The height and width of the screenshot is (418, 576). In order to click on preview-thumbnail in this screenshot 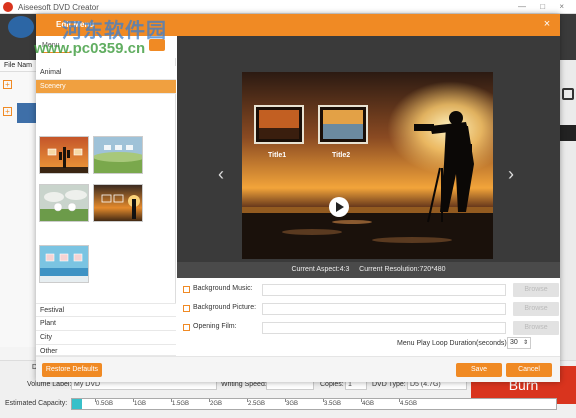, I will do `click(568, 133)`.